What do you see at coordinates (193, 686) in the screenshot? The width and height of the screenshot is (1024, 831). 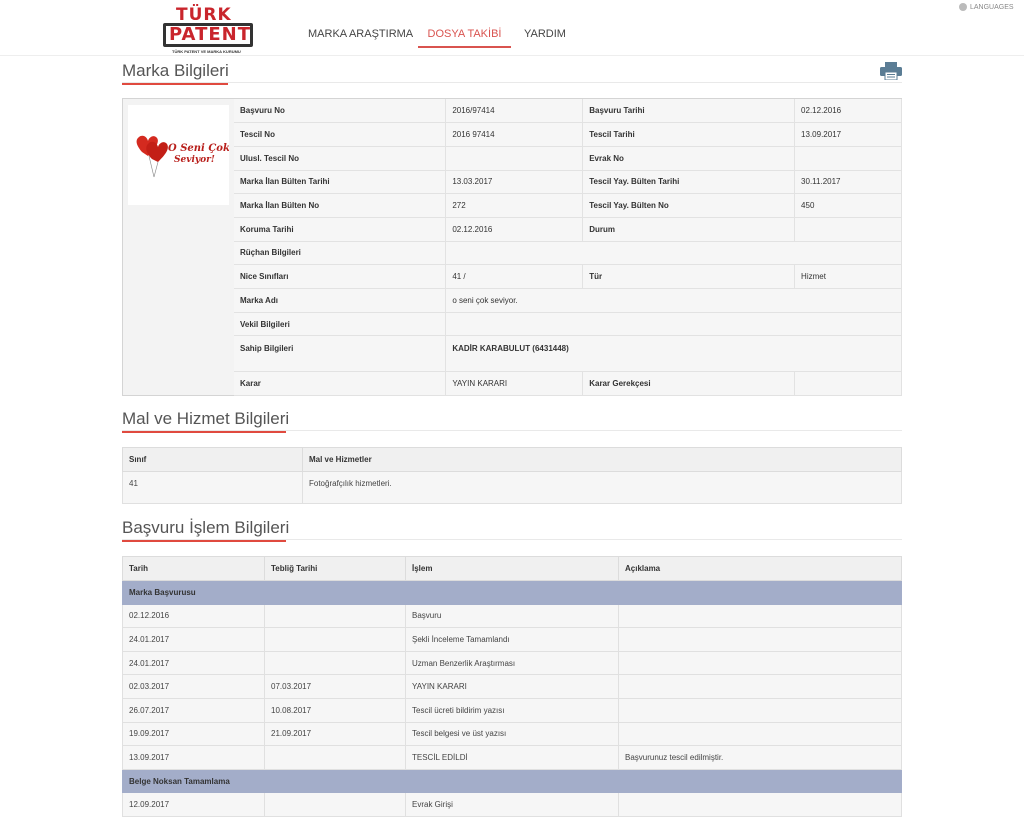 I see `cell-tarih: 02.03.2017` at bounding box center [193, 686].